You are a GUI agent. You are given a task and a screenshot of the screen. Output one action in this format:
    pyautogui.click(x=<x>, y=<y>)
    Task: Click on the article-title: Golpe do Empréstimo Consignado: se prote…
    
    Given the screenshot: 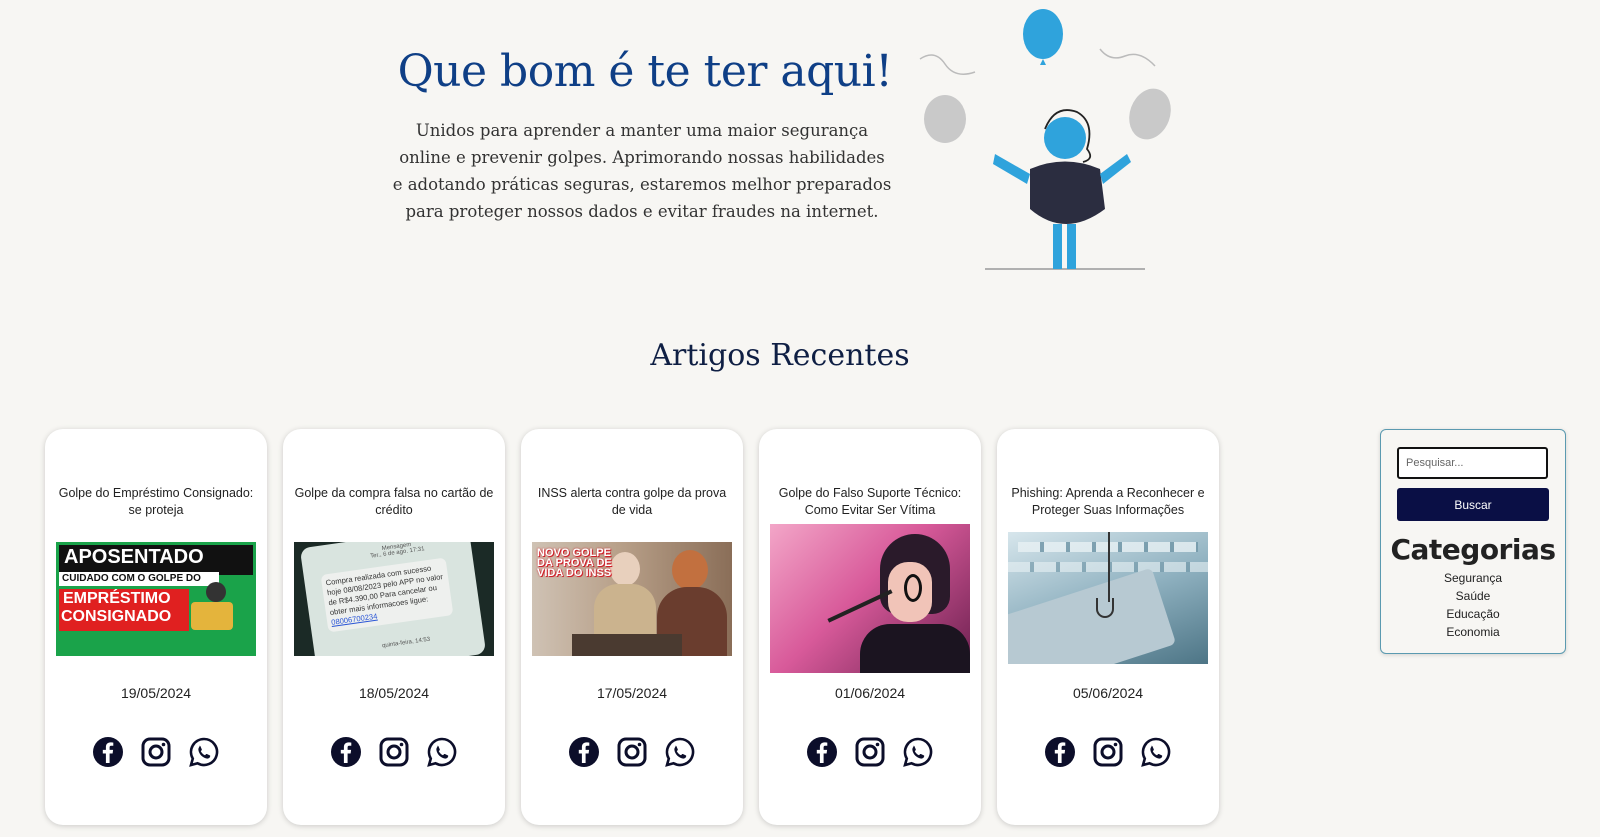 What is the action you would take?
    pyautogui.click(x=156, y=502)
    